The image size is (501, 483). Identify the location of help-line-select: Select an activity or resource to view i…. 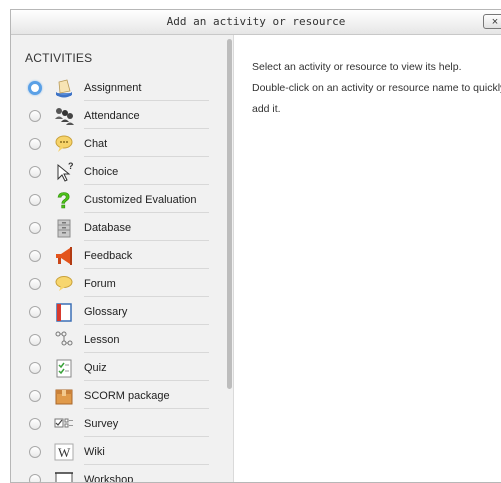
(357, 67).